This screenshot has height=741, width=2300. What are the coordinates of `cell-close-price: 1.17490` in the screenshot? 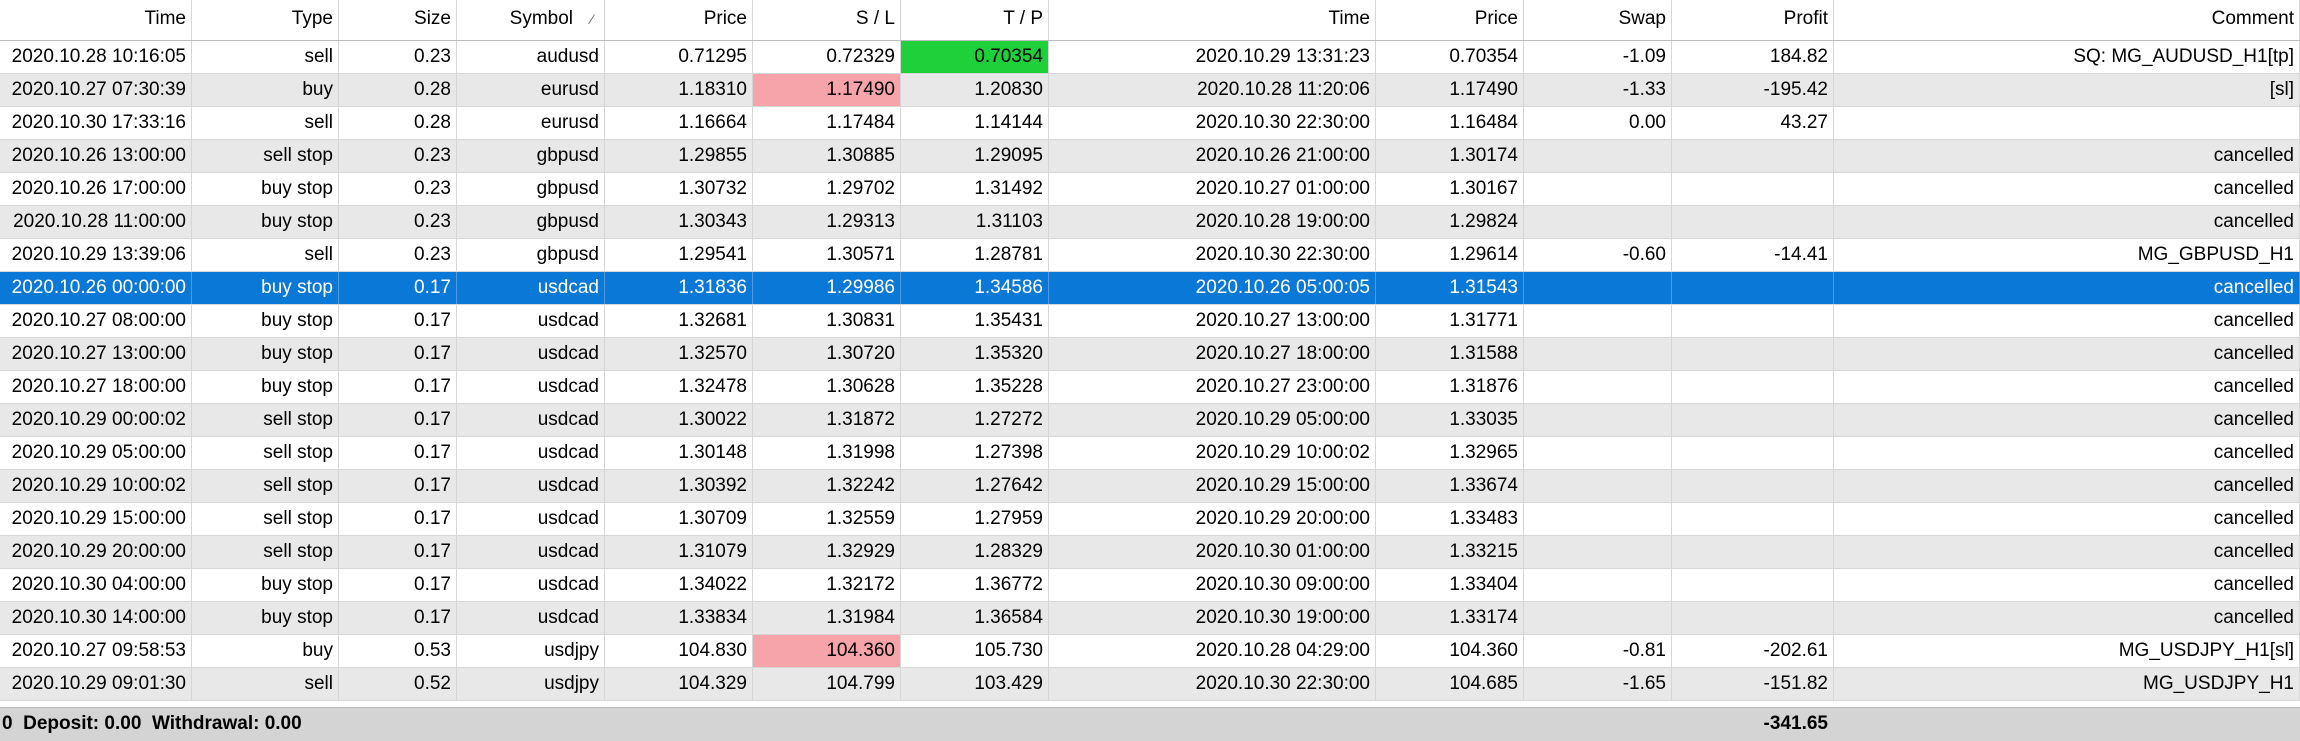 It's located at (1450, 90).